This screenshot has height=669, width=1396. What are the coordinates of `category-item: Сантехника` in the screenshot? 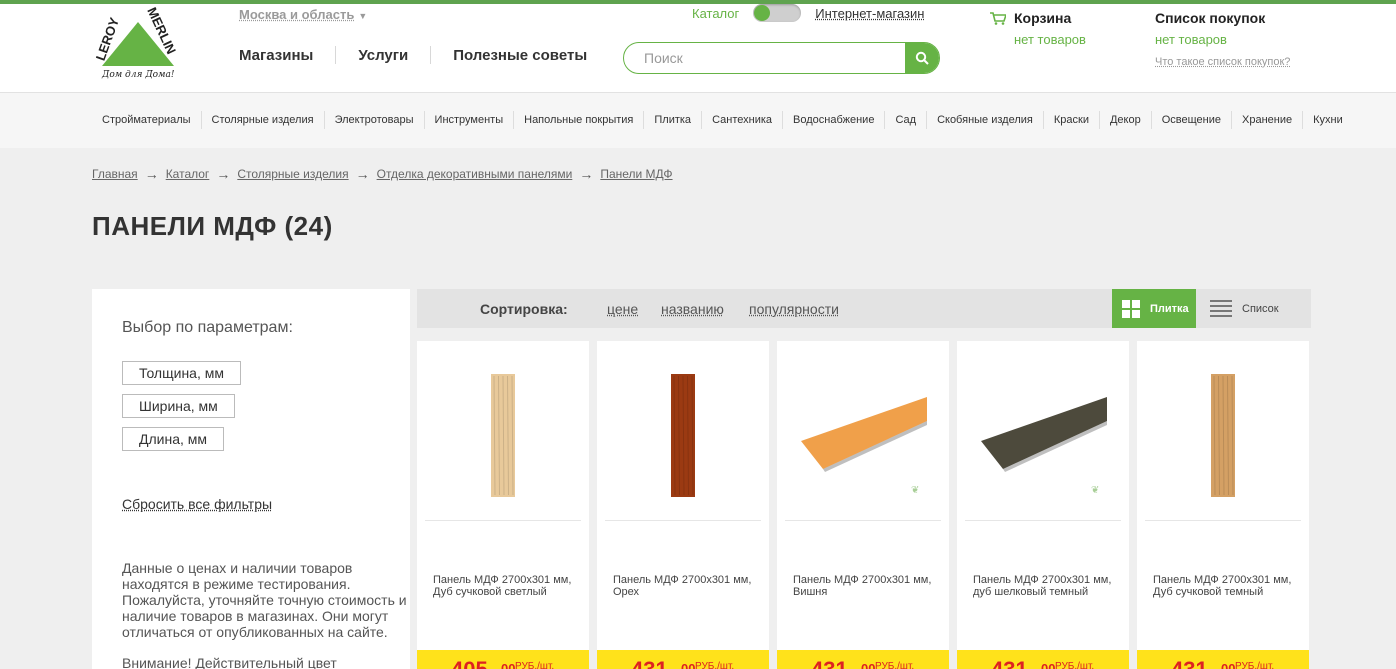 It's located at (741, 120).